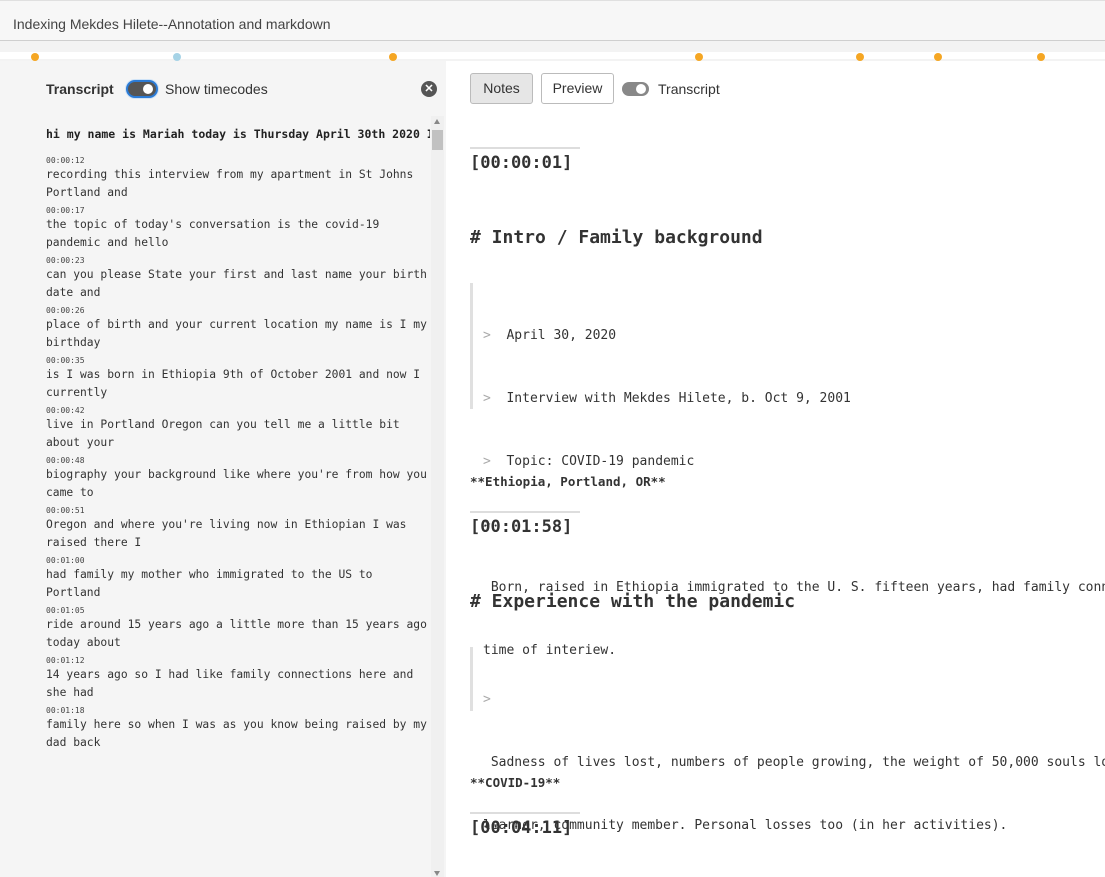 The image size is (1105, 877). I want to click on timecode: 00:00:35, so click(238, 360).